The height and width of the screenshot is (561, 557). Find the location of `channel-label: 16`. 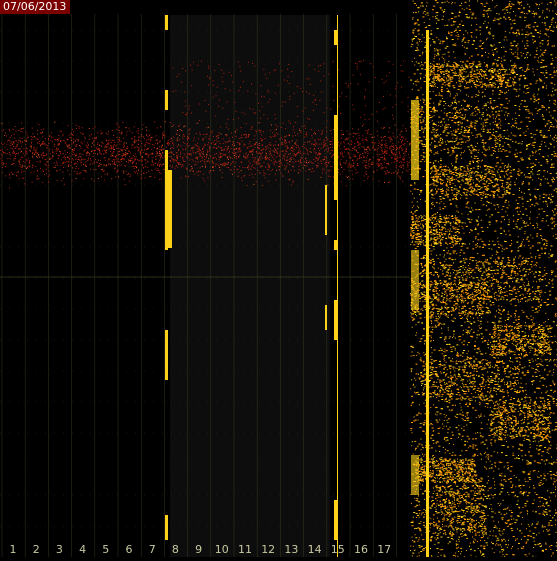

channel-label: 16 is located at coordinates (361, 549).